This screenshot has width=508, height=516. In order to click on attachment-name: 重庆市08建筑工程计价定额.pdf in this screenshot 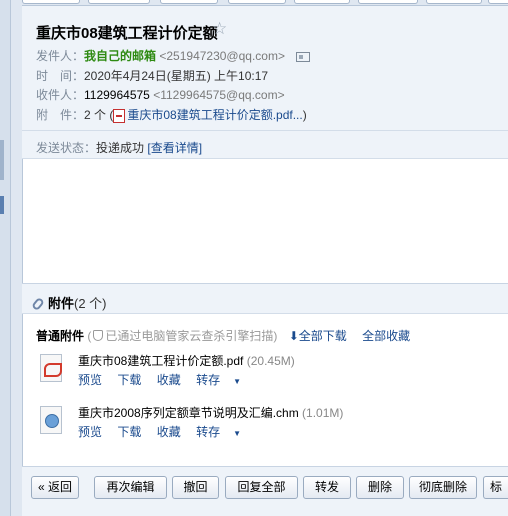, I will do `click(160, 361)`.